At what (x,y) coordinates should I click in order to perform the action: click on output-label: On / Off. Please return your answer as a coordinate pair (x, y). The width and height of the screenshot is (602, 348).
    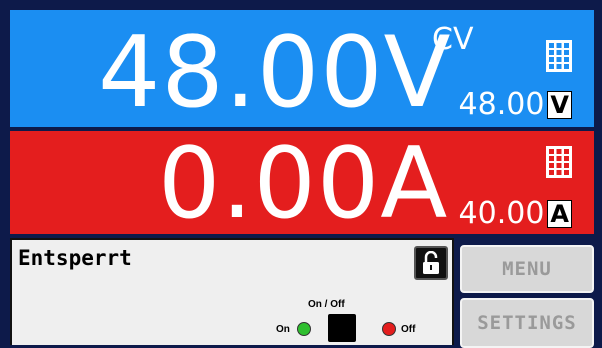
    Looking at the image, I should click on (326, 304).